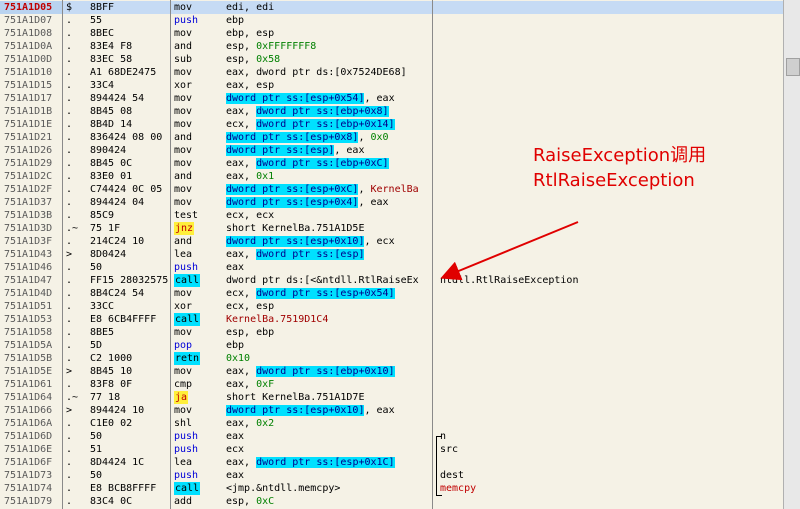  I want to click on annotation-arrow, so click(509, 251).